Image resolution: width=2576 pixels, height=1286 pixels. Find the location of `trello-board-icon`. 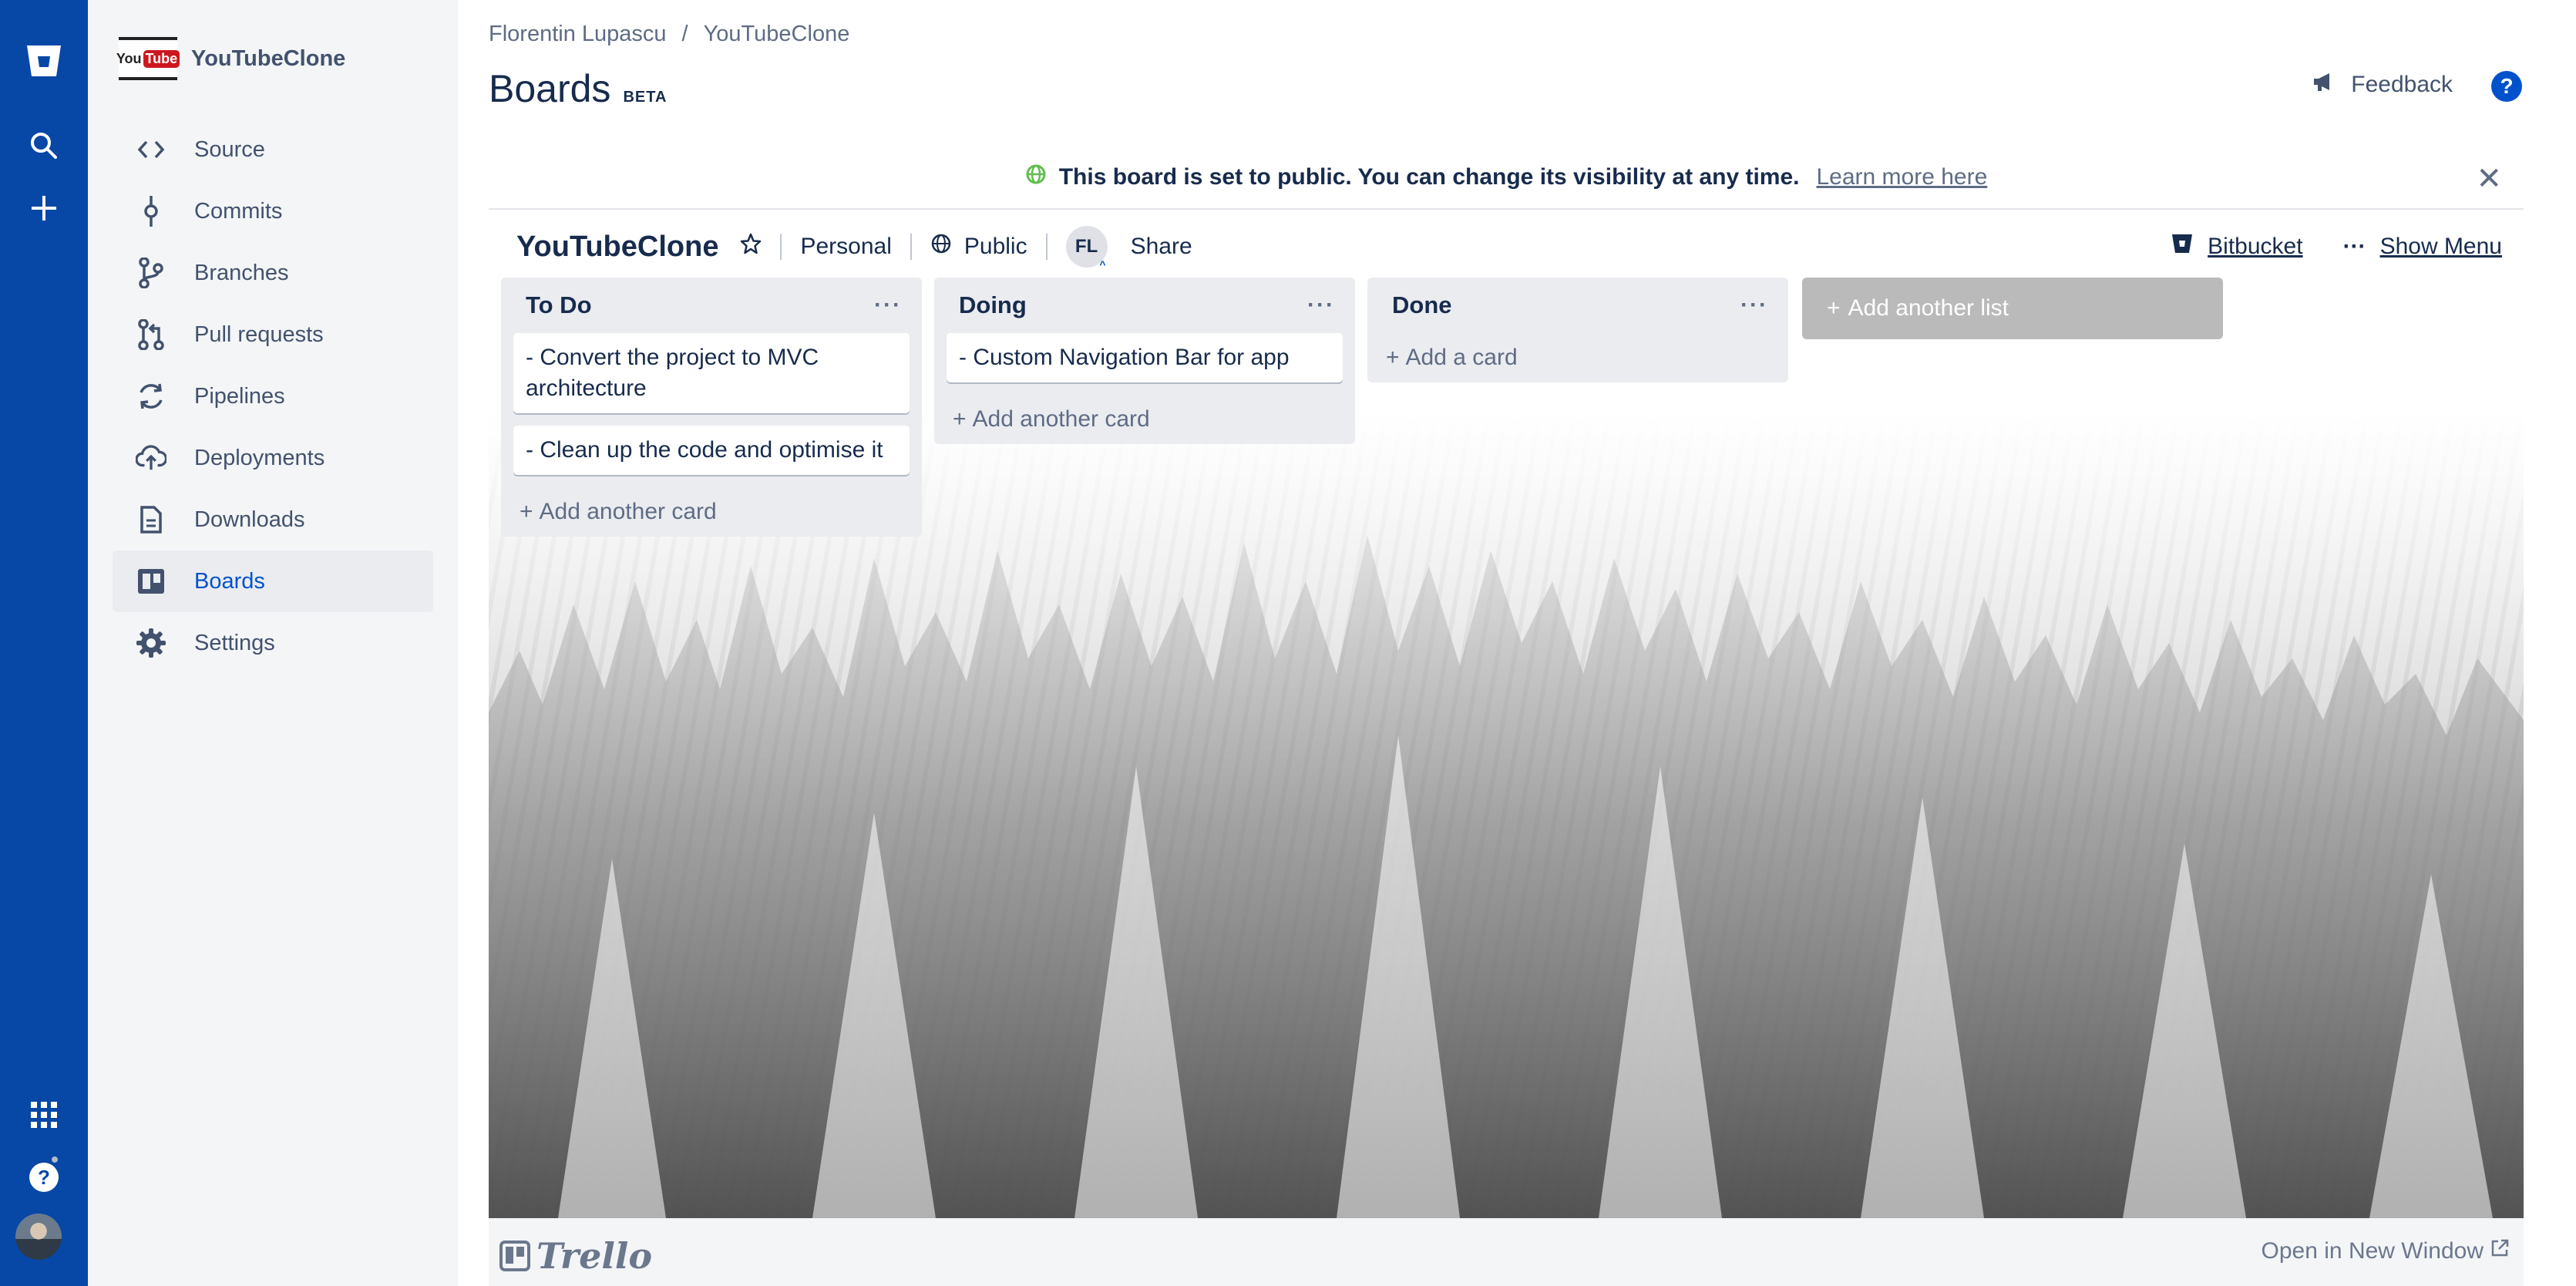

trello-board-icon is located at coordinates (514, 1256).